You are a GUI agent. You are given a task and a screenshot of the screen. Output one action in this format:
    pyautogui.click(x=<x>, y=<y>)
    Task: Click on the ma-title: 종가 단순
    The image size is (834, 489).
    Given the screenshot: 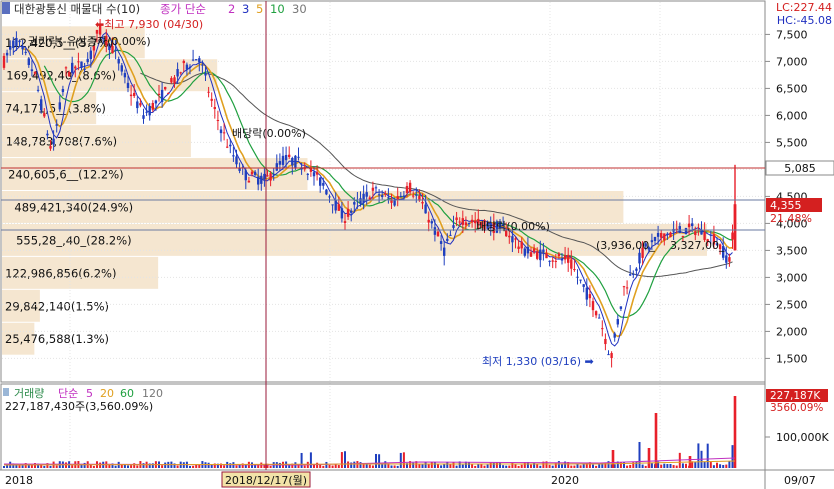 What is the action you would take?
    pyautogui.click(x=183, y=9)
    